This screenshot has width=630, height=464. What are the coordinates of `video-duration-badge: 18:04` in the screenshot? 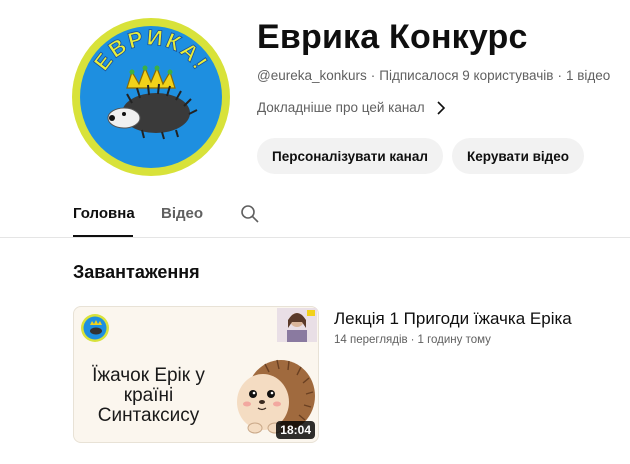 It's located at (295, 430).